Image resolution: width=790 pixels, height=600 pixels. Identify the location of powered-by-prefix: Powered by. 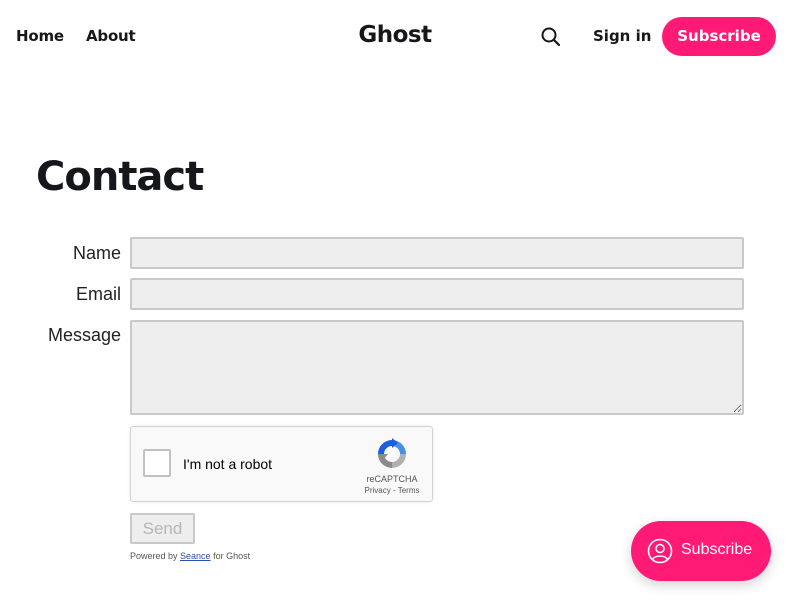
(155, 556).